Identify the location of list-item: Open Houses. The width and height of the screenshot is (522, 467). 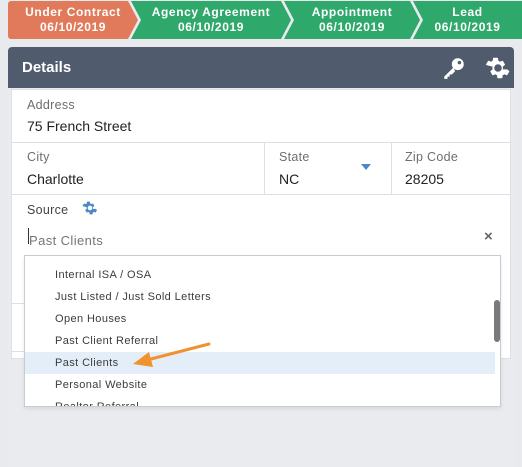
(260, 319).